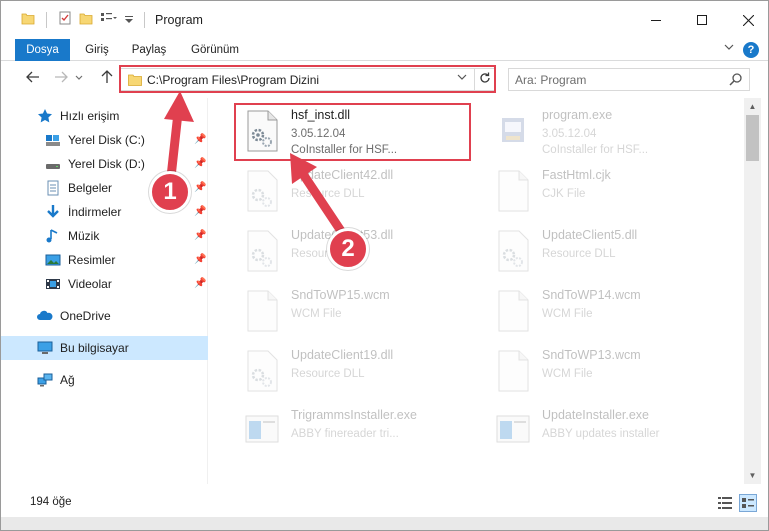 This screenshot has width=769, height=531. I want to click on documents-icon, so click(53, 188).